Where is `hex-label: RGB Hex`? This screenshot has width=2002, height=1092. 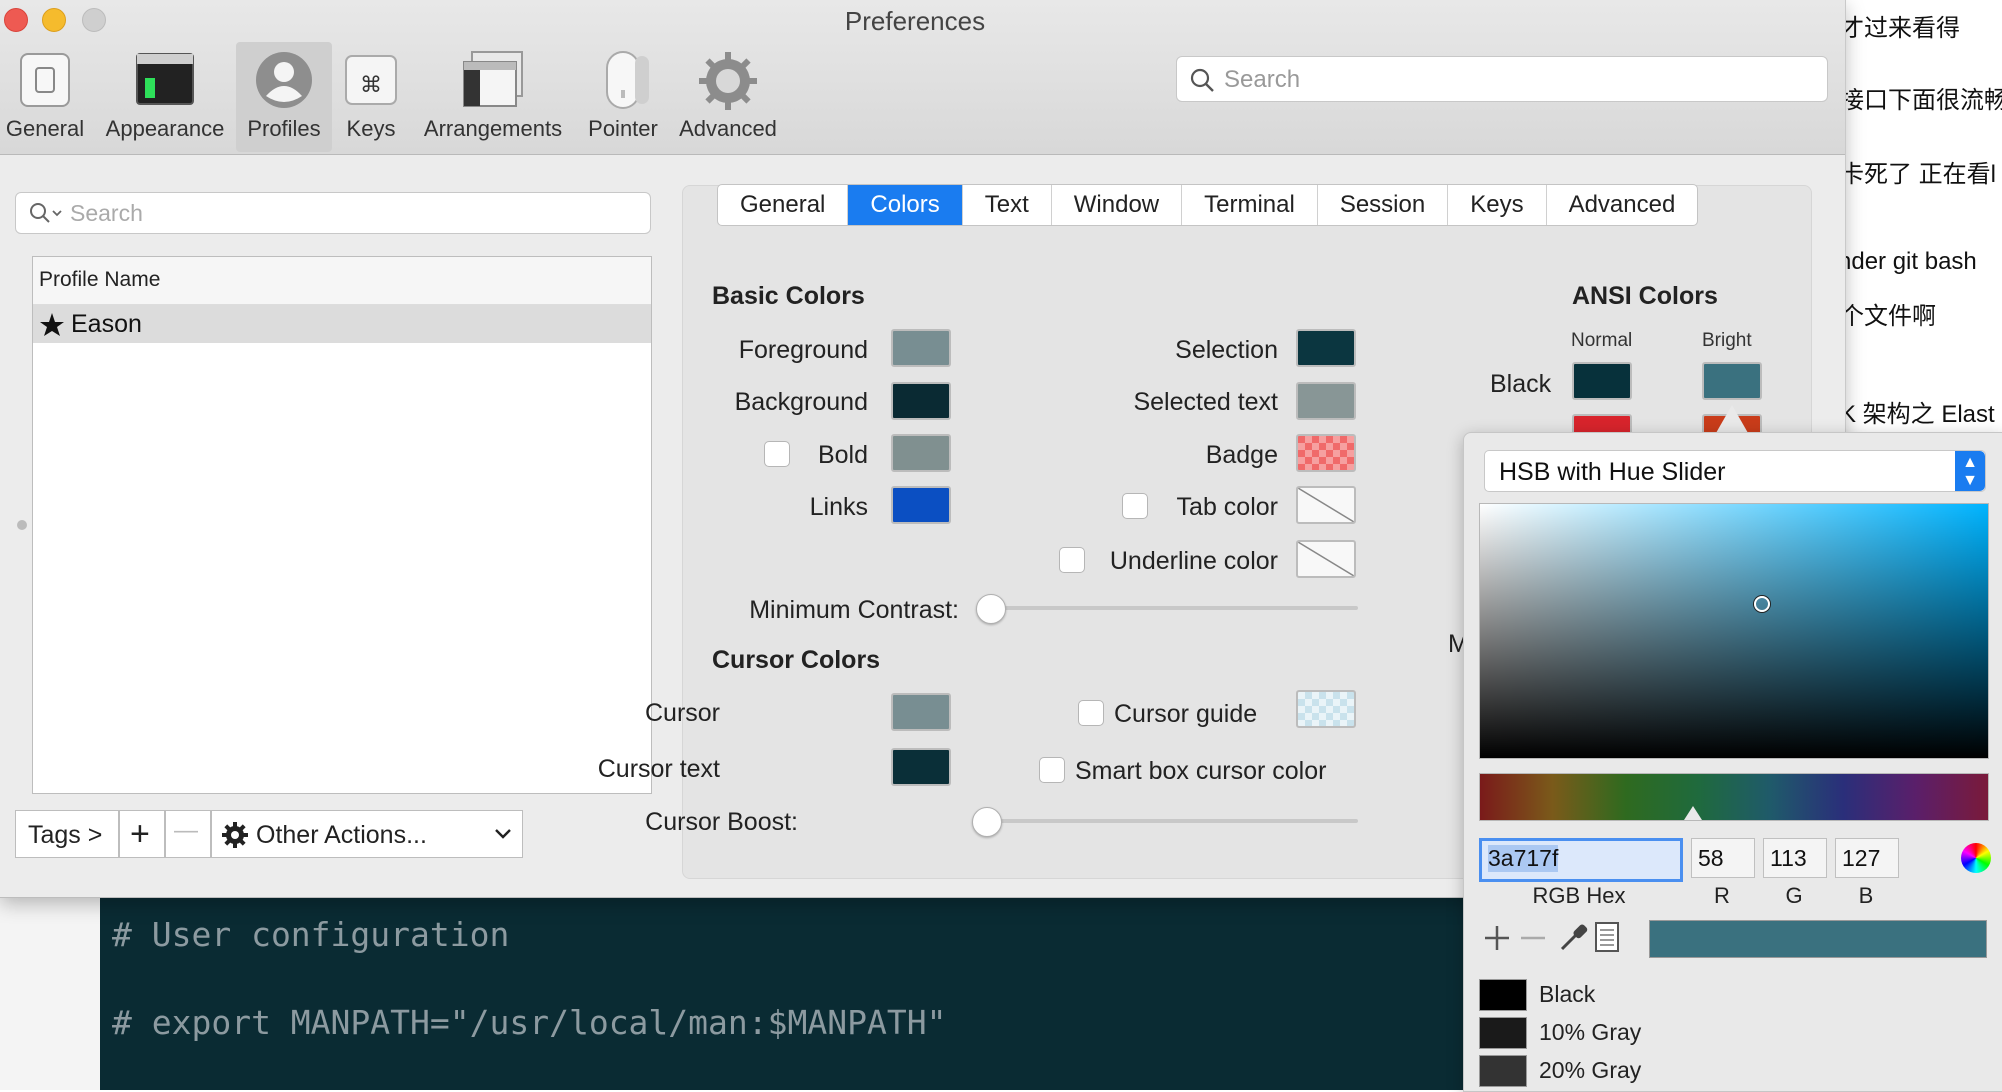 hex-label: RGB Hex is located at coordinates (1579, 895).